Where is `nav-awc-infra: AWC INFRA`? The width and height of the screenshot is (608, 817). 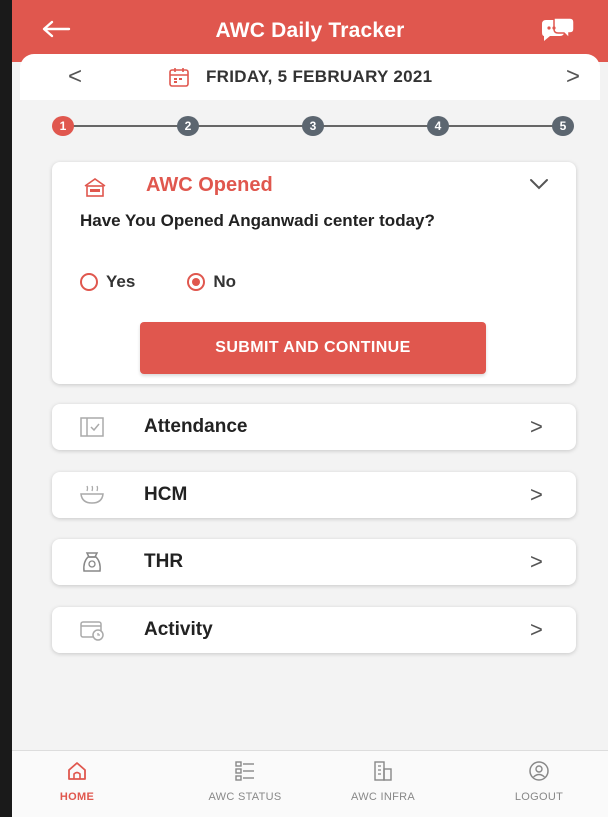 nav-awc-infra: AWC INFRA is located at coordinates (383, 781).